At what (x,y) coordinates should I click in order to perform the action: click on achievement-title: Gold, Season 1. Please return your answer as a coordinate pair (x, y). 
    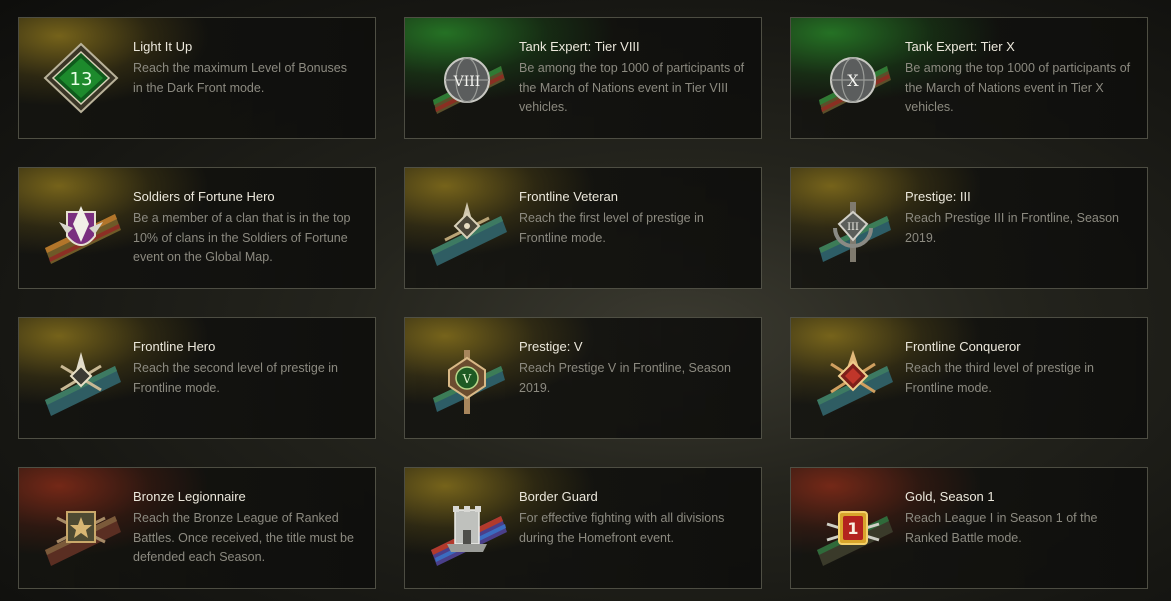
    Looking at the image, I should click on (950, 496).